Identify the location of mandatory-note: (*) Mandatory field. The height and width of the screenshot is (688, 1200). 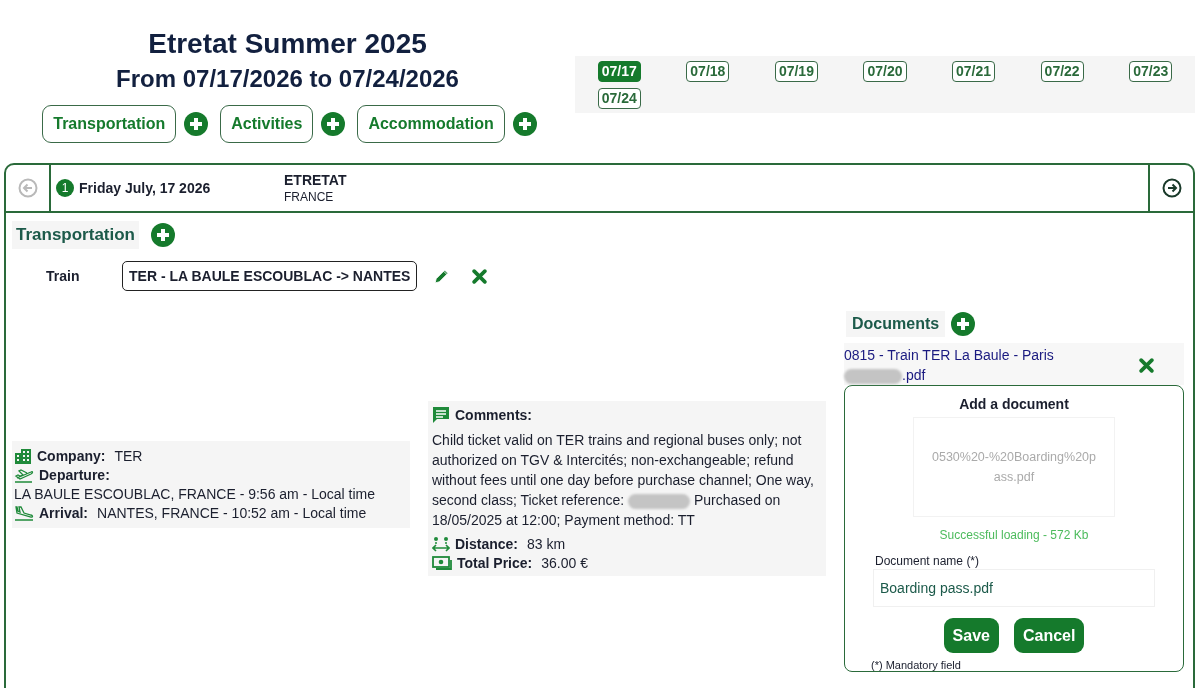
(916, 665).